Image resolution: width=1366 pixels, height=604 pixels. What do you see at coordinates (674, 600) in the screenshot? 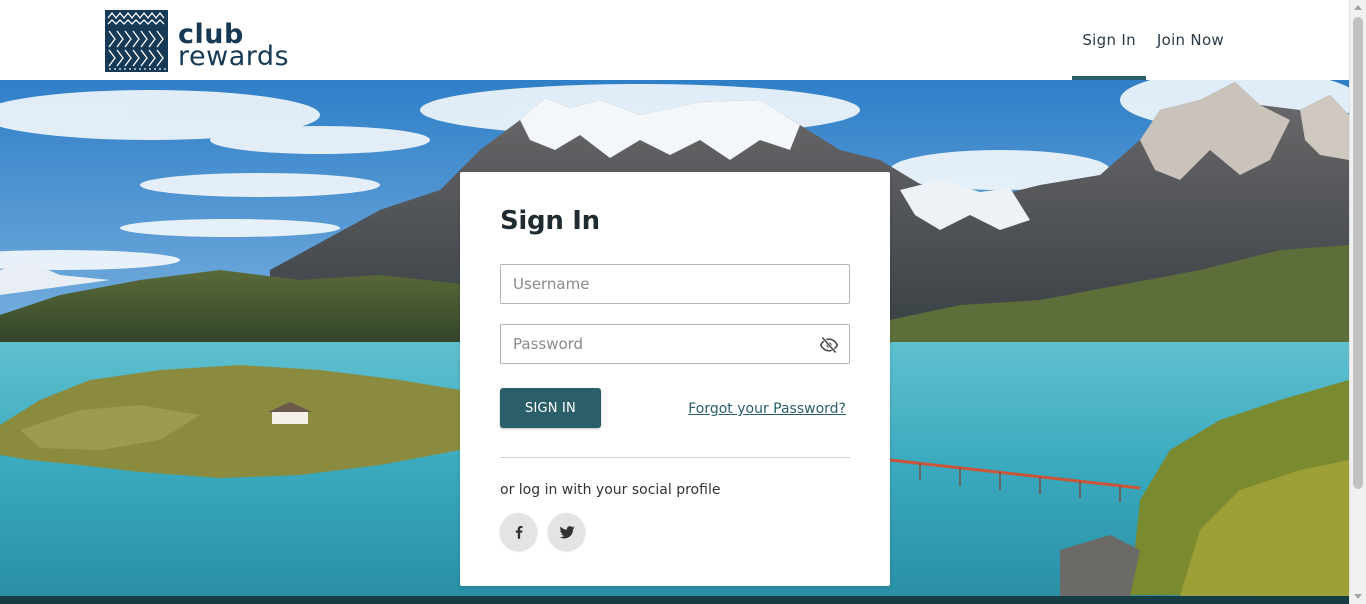
I see `footer-bar` at bounding box center [674, 600].